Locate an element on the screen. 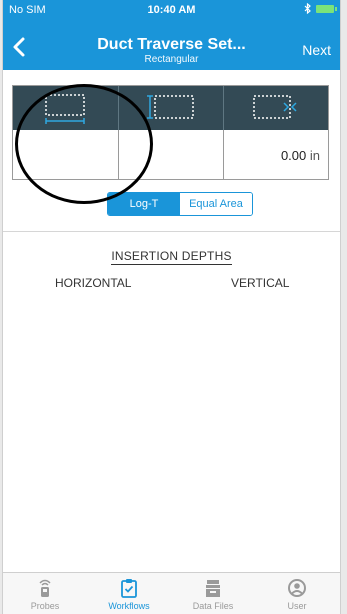 The width and height of the screenshot is (347, 614). clipboard-icon is located at coordinates (129, 588).